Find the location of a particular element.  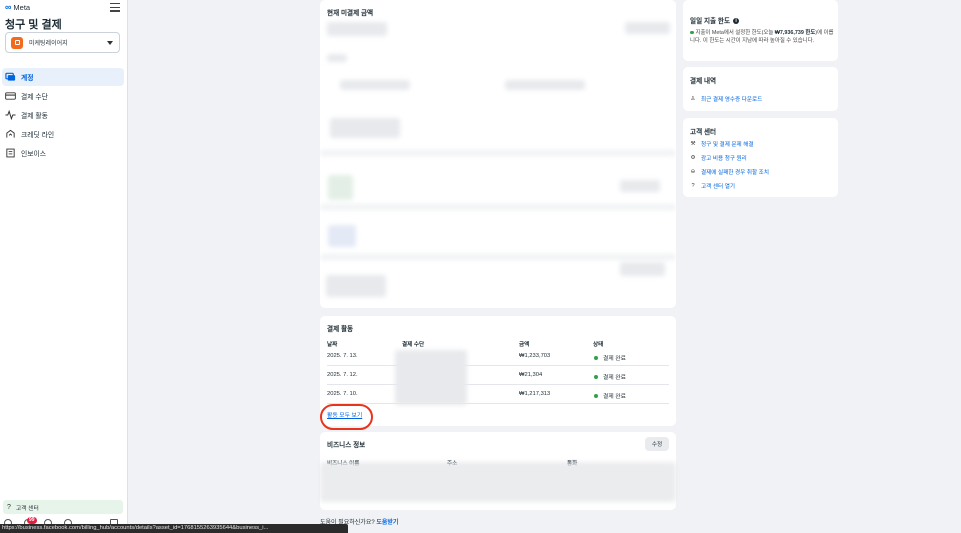

edit-button: 수정 is located at coordinates (657, 444).